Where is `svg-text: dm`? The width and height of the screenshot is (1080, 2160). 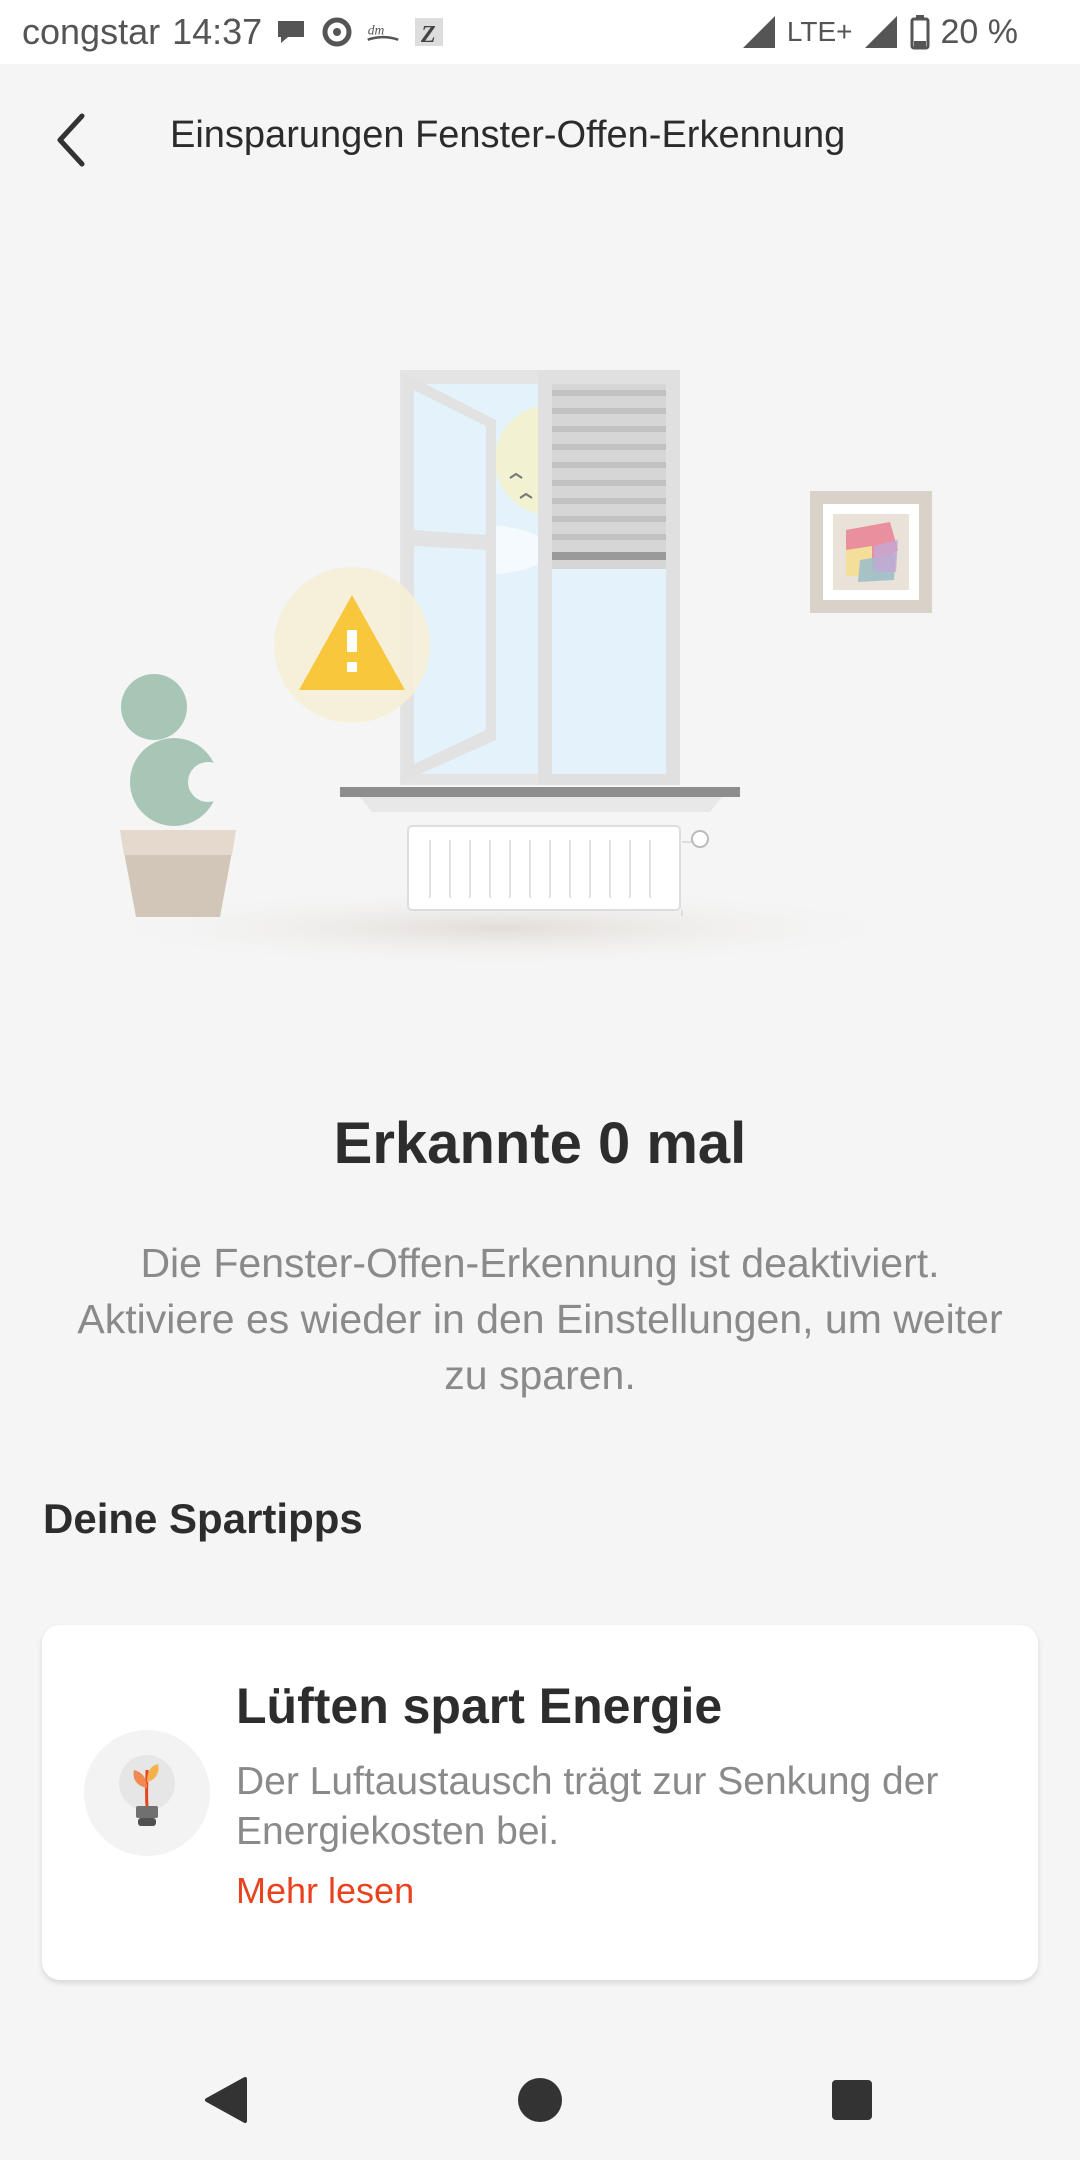 svg-text: dm is located at coordinates (376, 30).